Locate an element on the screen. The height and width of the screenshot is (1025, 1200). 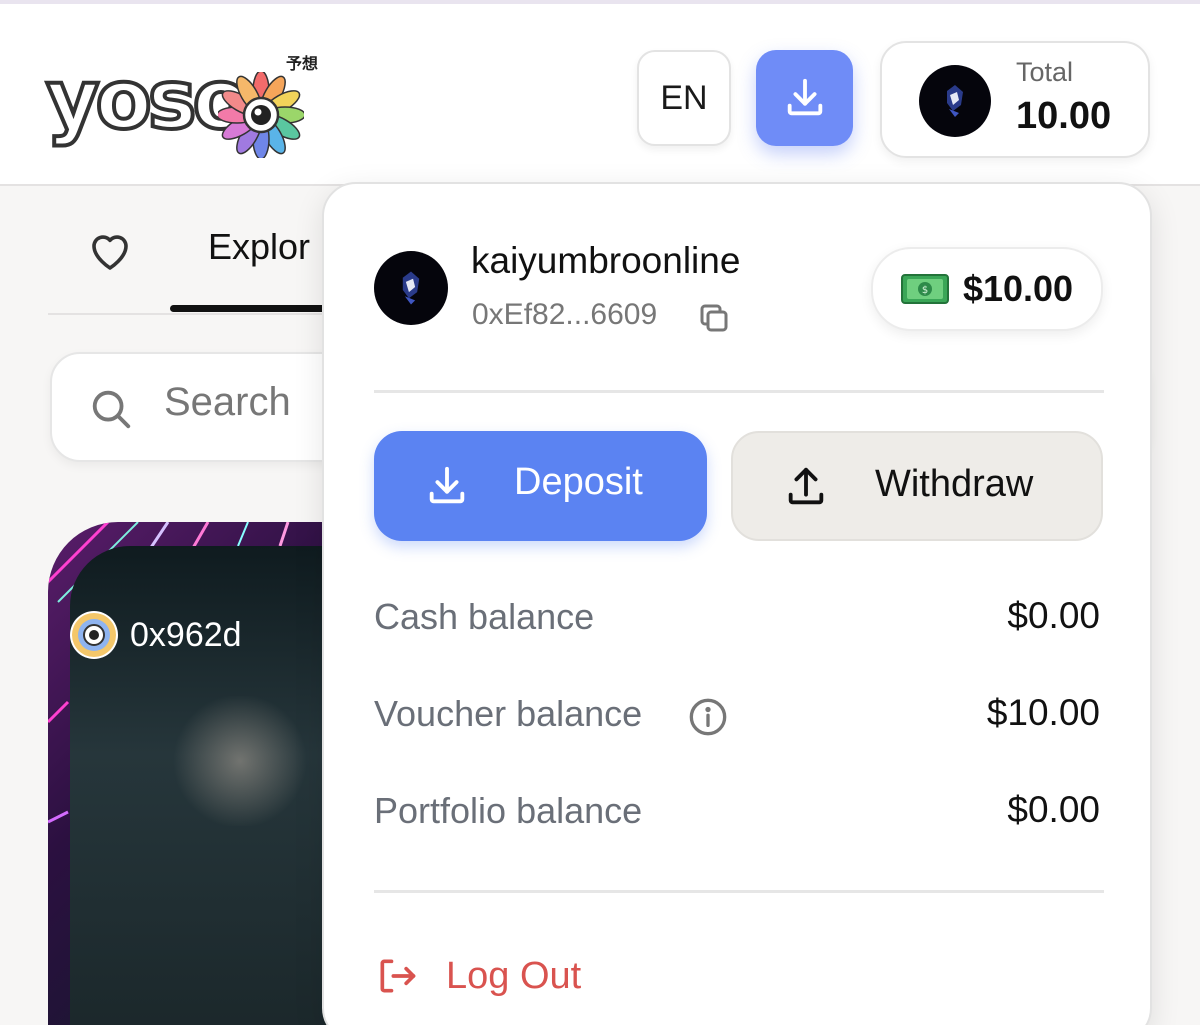
tab-divider is located at coordinates (198, 314).